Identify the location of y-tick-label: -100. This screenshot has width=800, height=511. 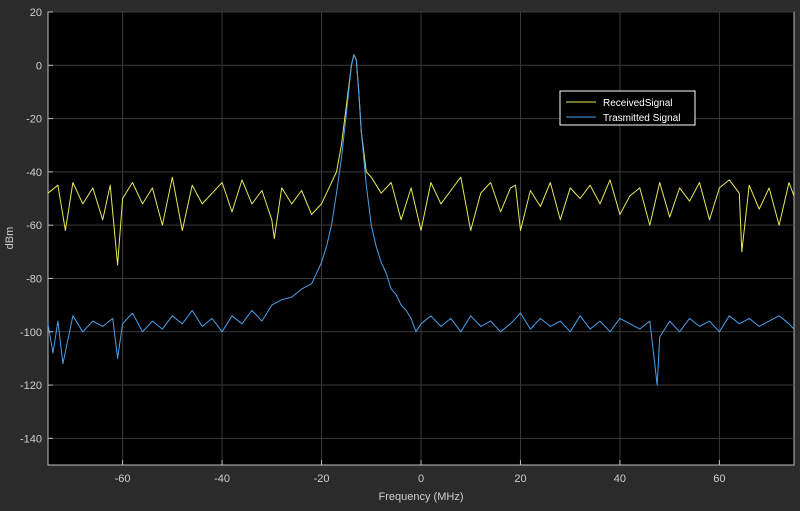
(31, 333).